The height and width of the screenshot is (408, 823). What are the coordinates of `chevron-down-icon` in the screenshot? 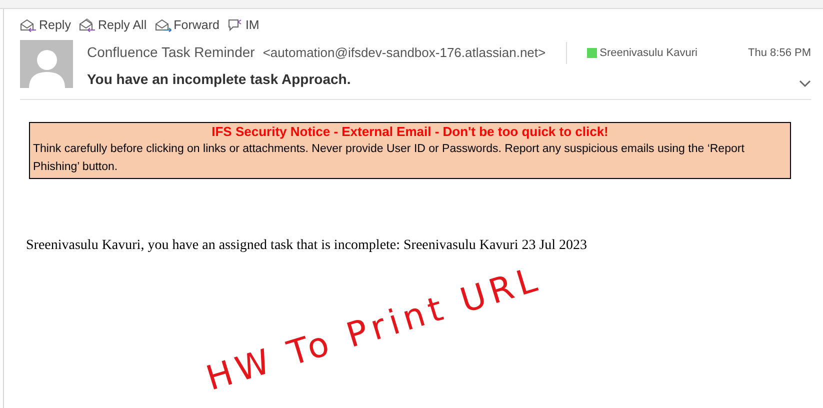 It's located at (805, 84).